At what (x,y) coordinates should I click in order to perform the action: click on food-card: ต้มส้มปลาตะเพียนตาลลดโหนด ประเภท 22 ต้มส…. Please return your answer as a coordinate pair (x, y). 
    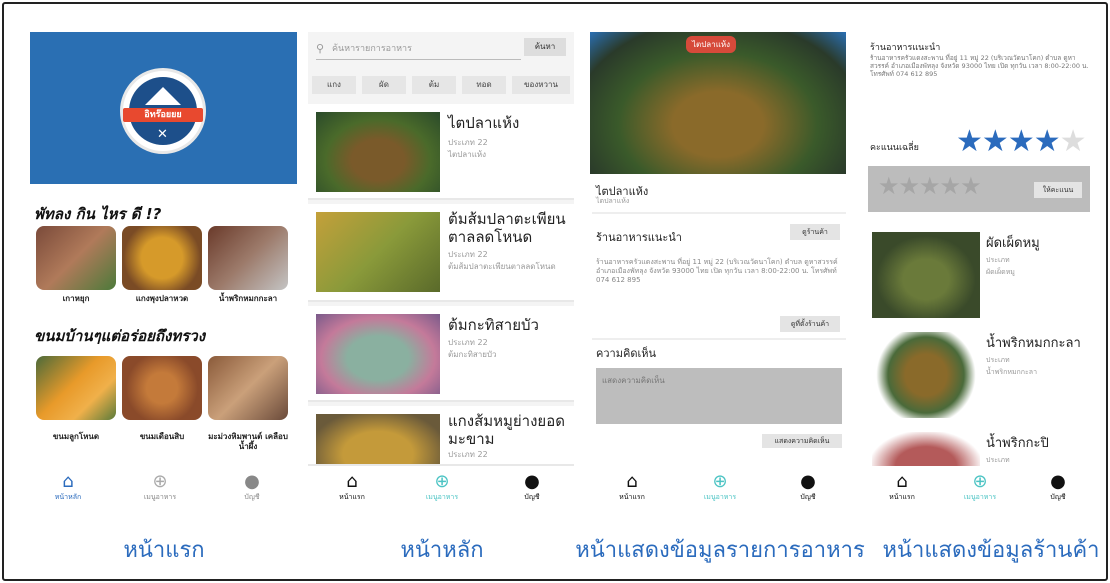
    Looking at the image, I should click on (441, 253).